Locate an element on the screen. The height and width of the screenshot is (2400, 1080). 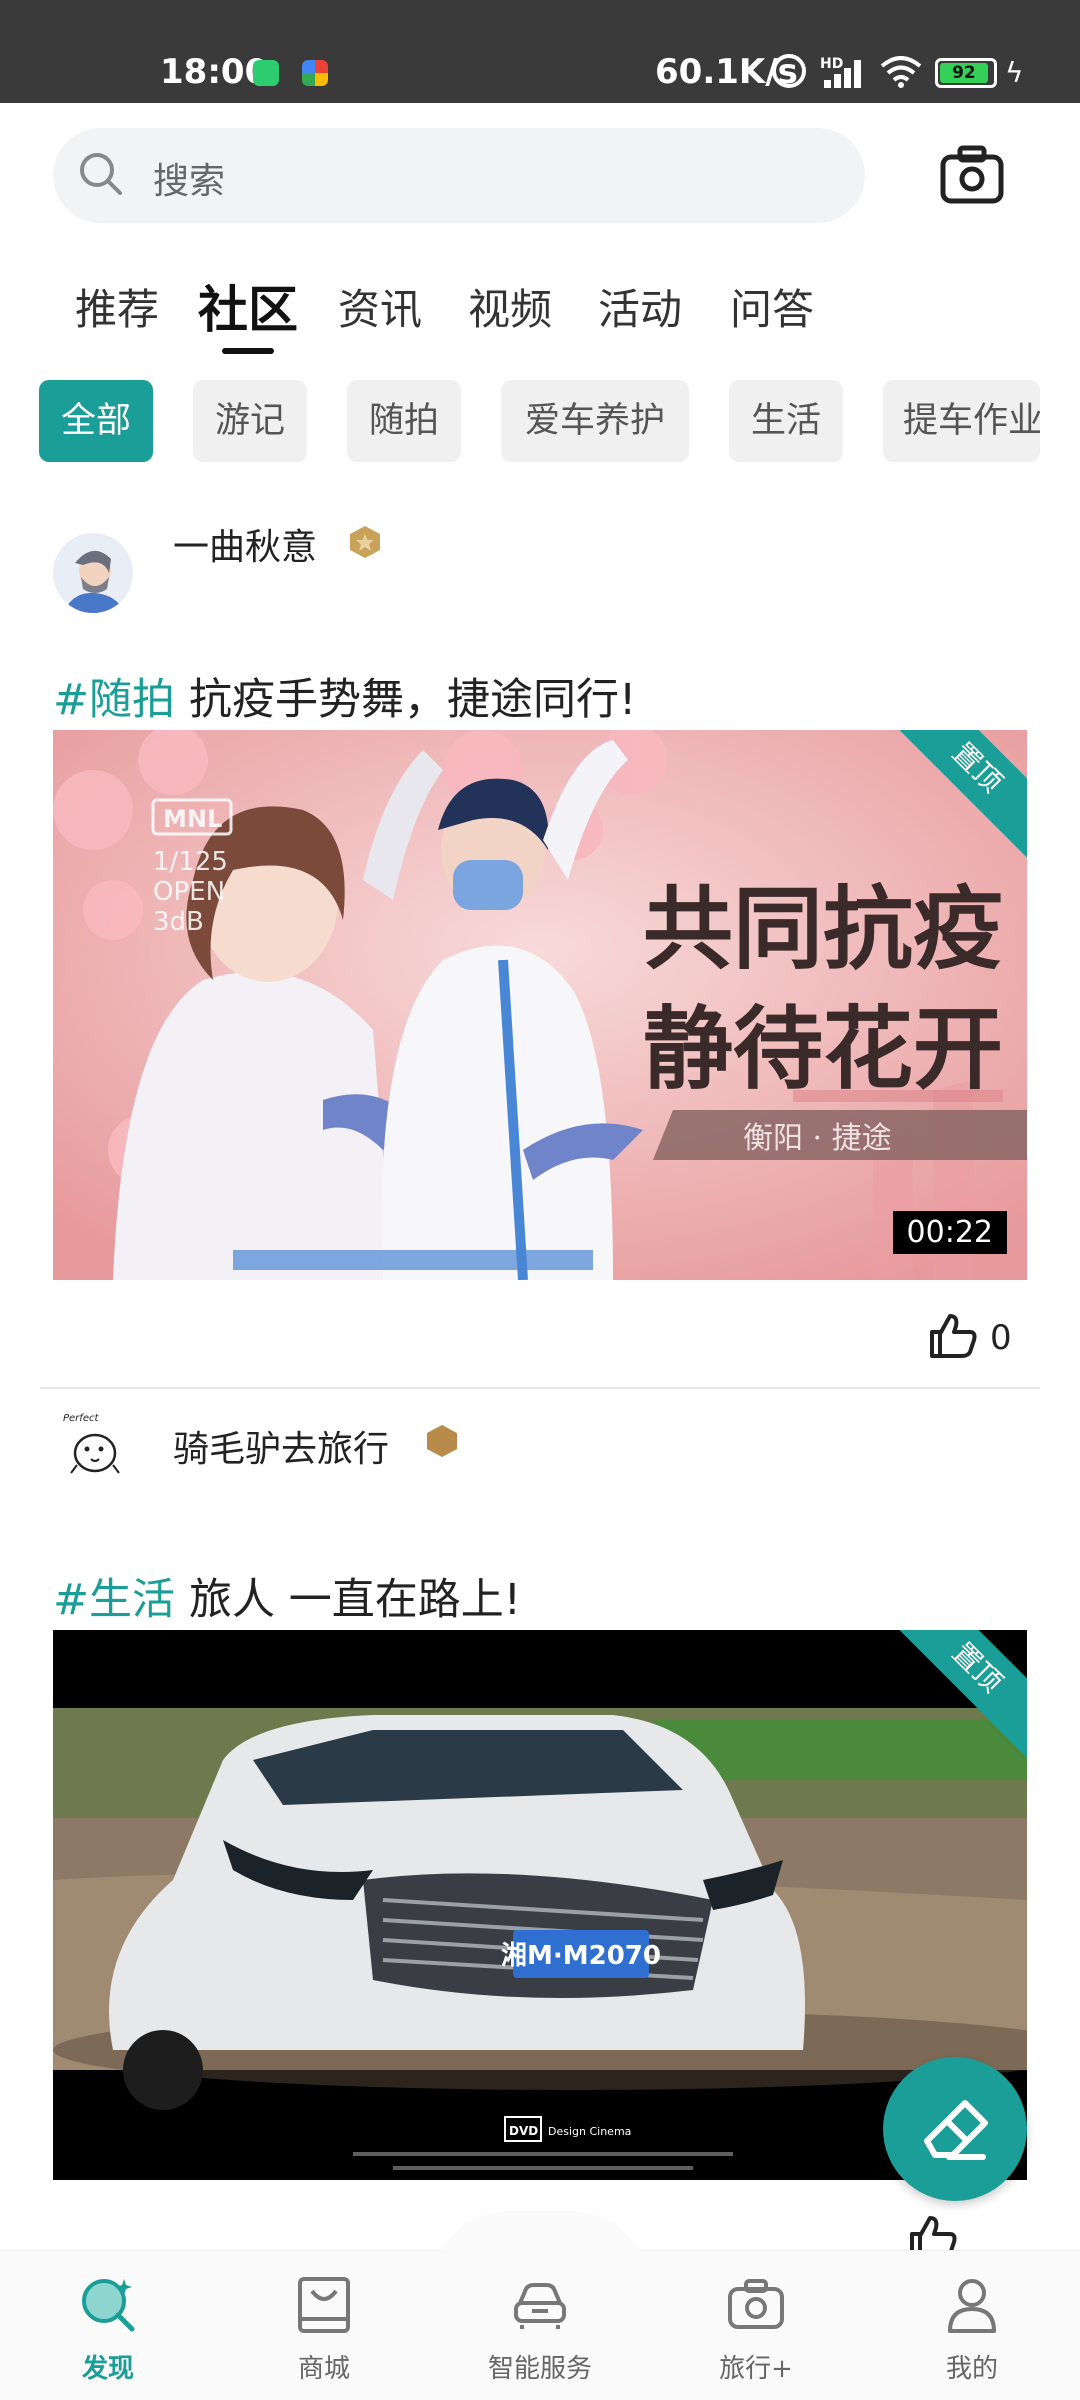
wifi-icon is located at coordinates (901, 72).